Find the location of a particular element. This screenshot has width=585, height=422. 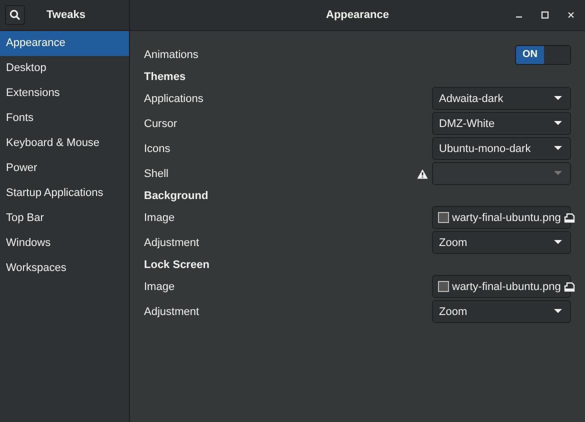

sidebar-item: Appearance is located at coordinates (64, 43).